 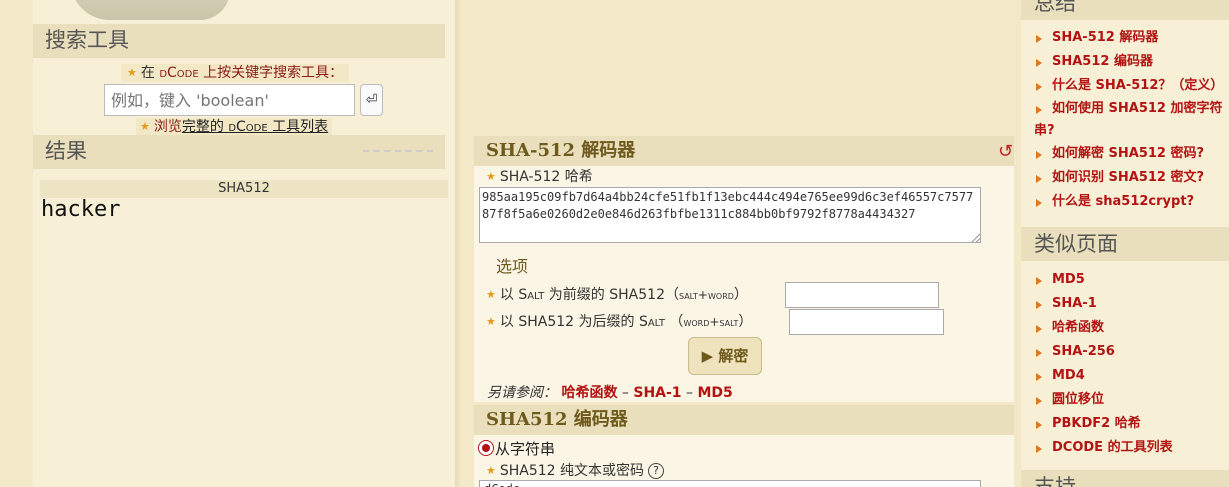 What do you see at coordinates (1125, 244) in the screenshot?
I see `similar-pages-header: 类似页面` at bounding box center [1125, 244].